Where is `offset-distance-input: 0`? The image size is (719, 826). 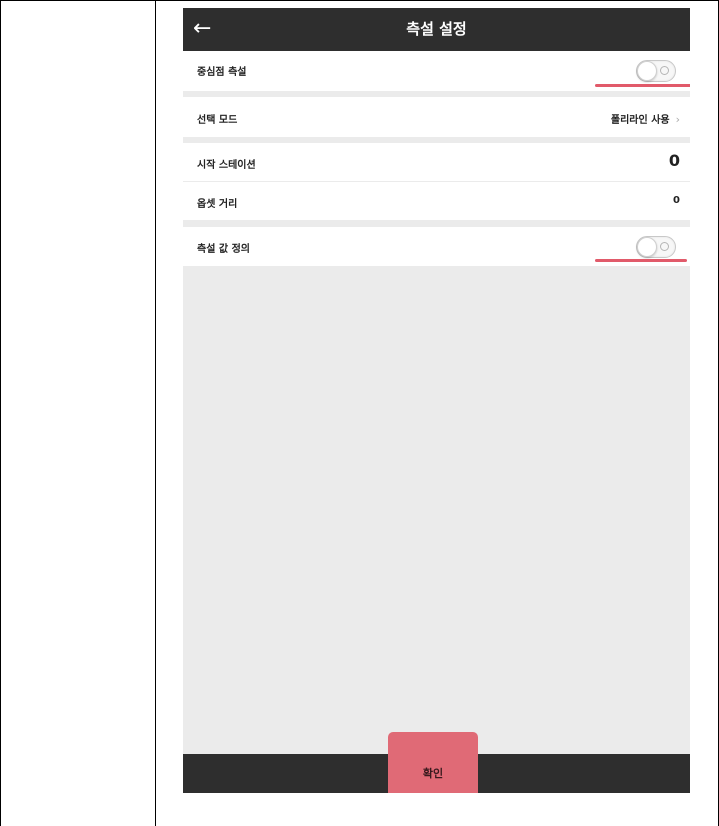
offset-distance-input: 0 is located at coordinates (676, 200).